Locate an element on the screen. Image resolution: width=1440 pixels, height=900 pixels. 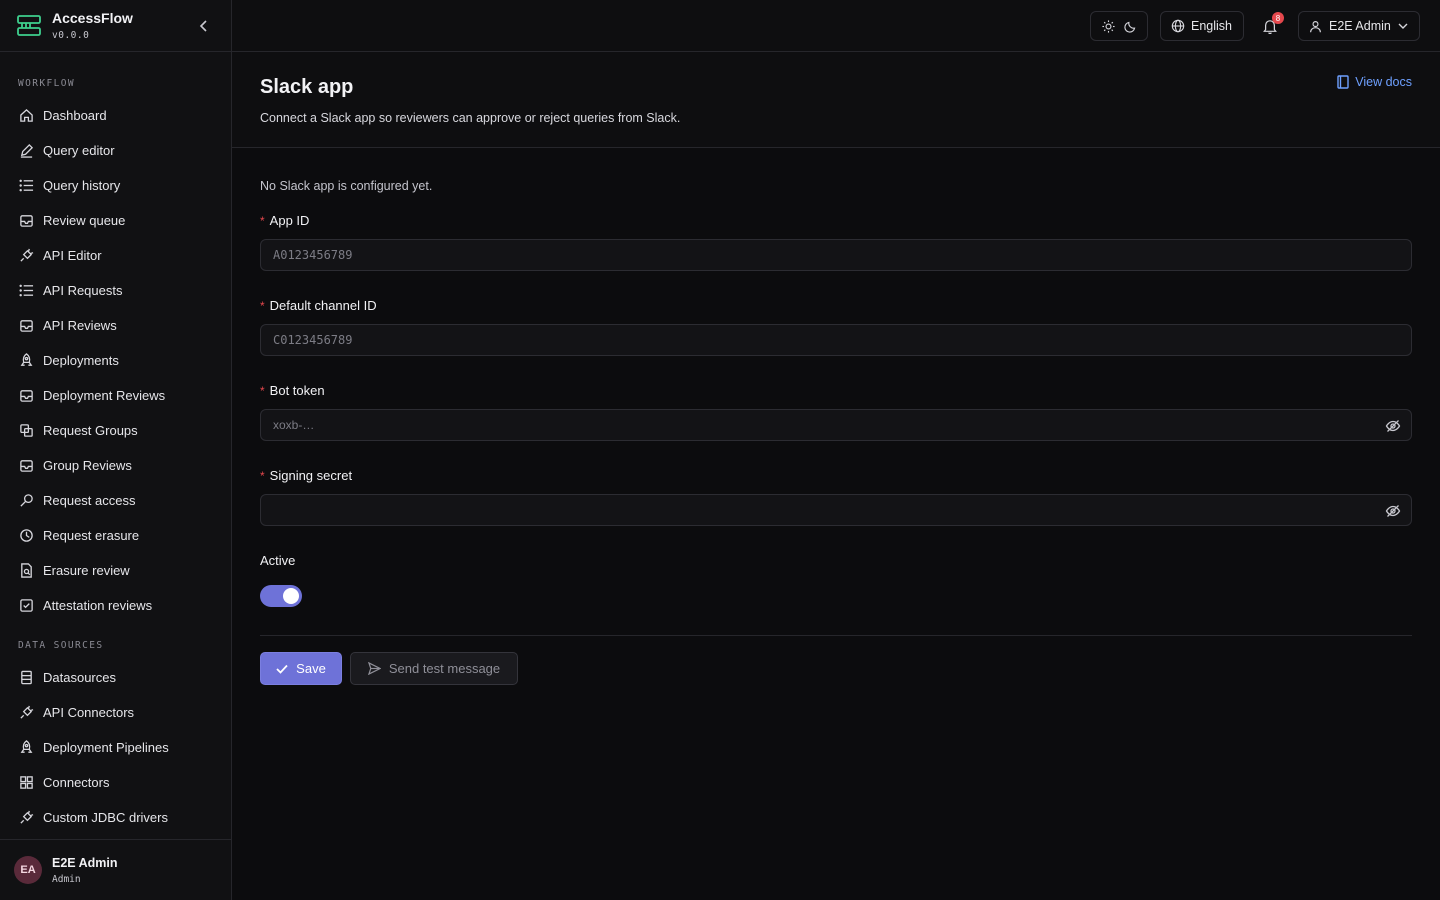
sidebar-item-query-editor: Query editor is located at coordinates (115, 150).